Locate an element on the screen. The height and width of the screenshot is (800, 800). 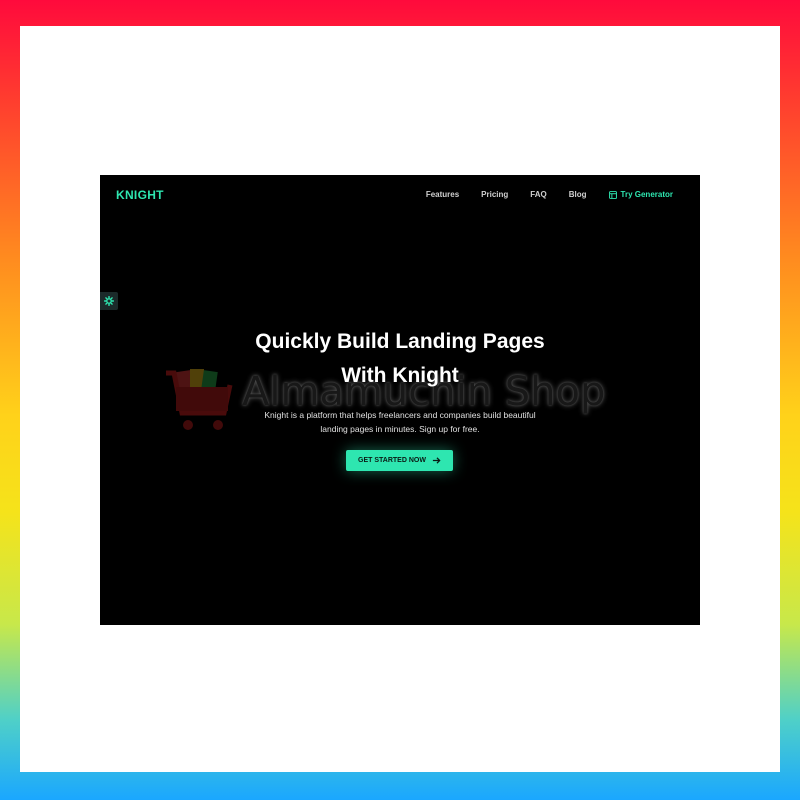
get-started-button: GET STARTED NOW is located at coordinates (399, 460).